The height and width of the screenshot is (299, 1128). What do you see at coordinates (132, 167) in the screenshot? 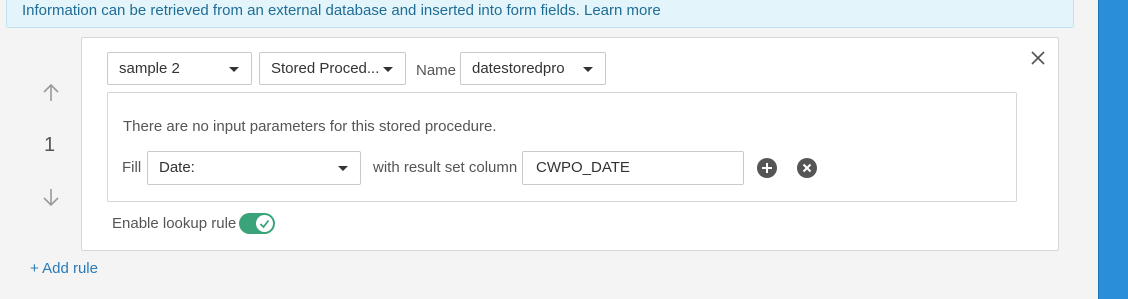
I see `fill-label: Fill` at bounding box center [132, 167].